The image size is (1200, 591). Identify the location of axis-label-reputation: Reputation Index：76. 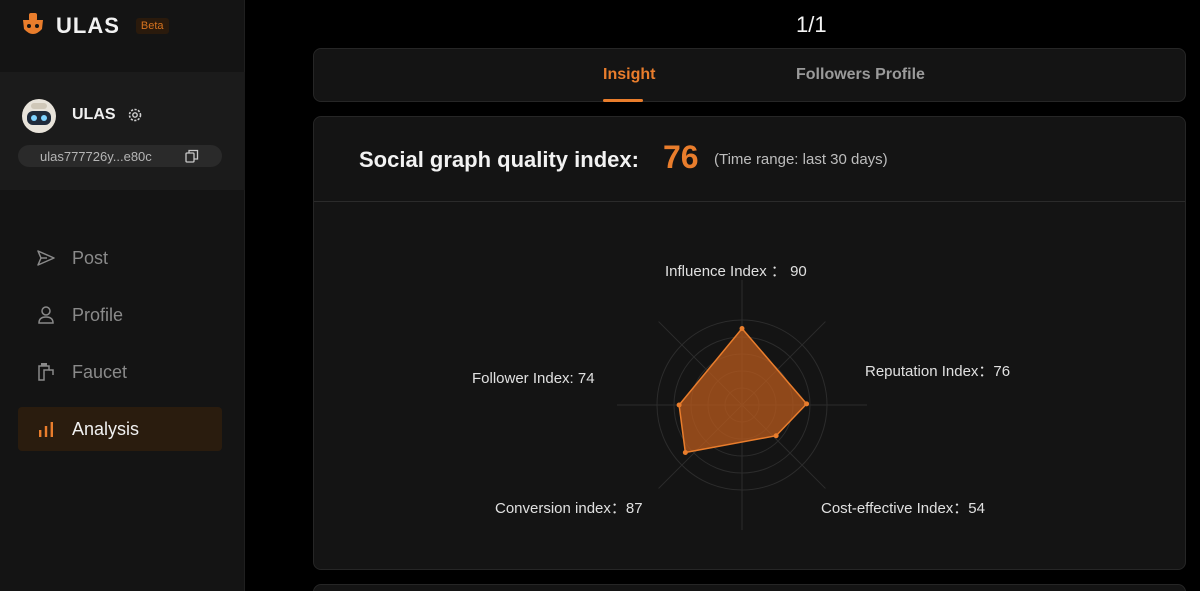
(938, 371).